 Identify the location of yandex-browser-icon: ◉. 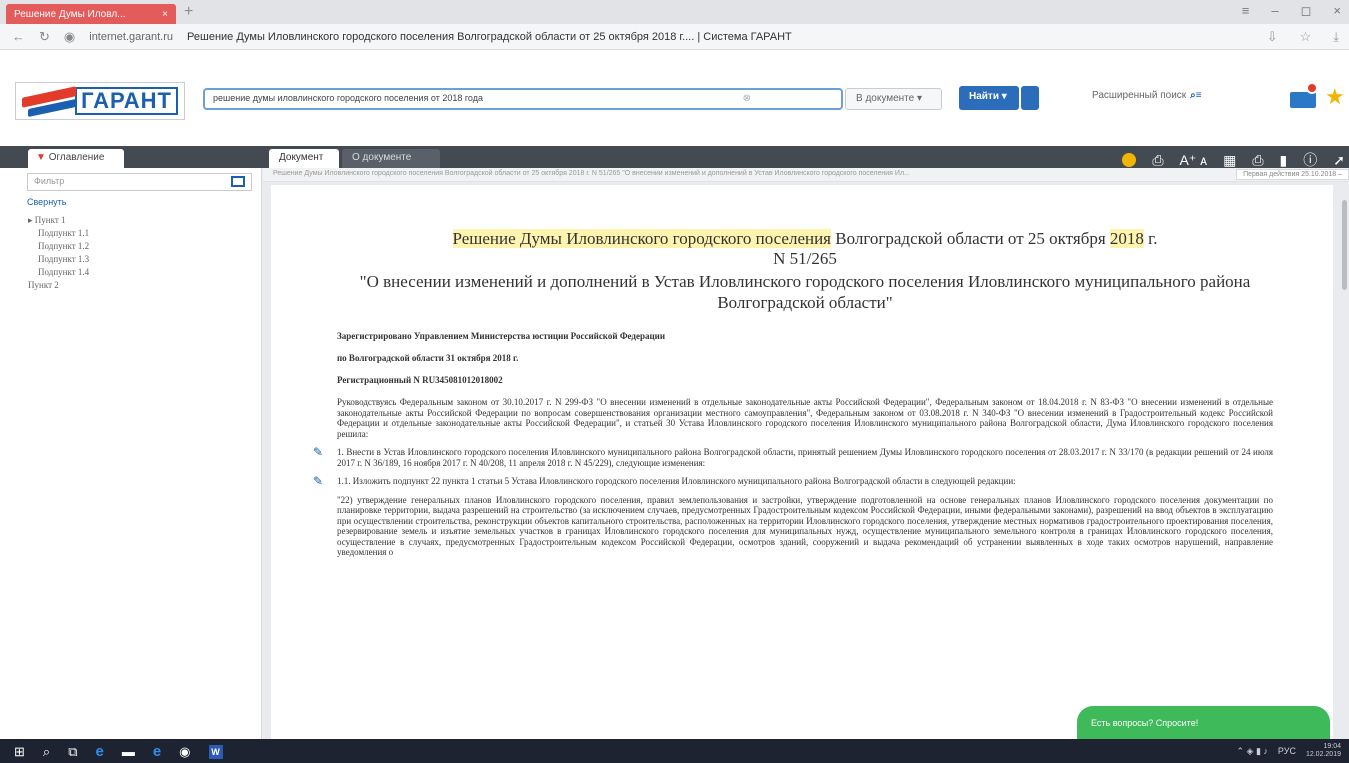
(184, 752).